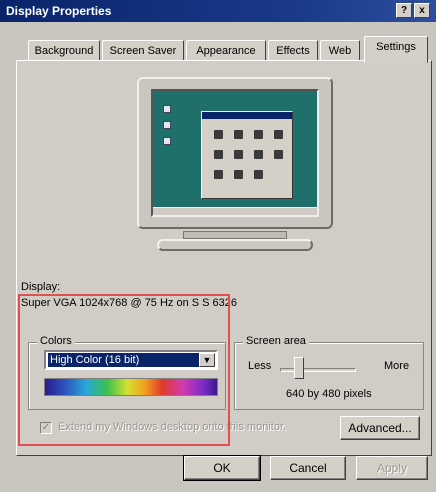  What do you see at coordinates (422, 10) in the screenshot?
I see `close-button: x` at bounding box center [422, 10].